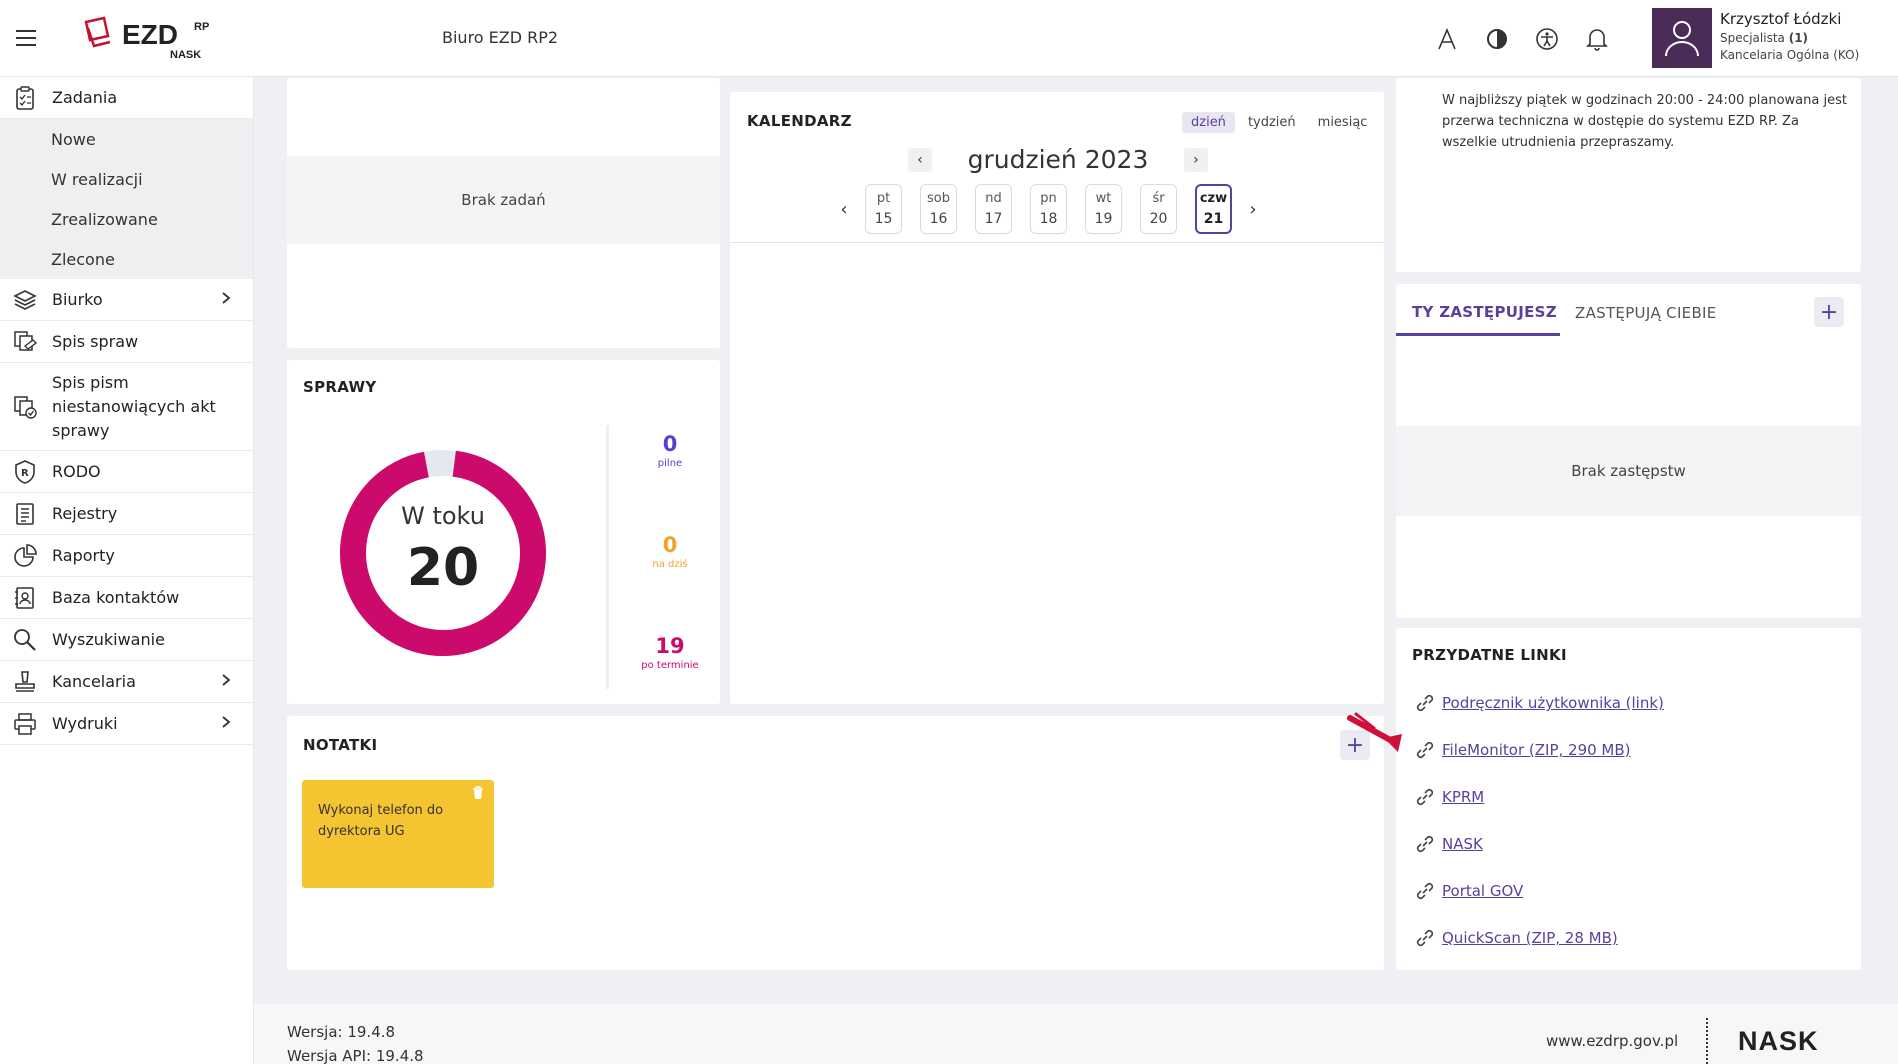  Describe the element at coordinates (1158, 209) in the screenshot. I see `day-cell: śr 20` at that location.